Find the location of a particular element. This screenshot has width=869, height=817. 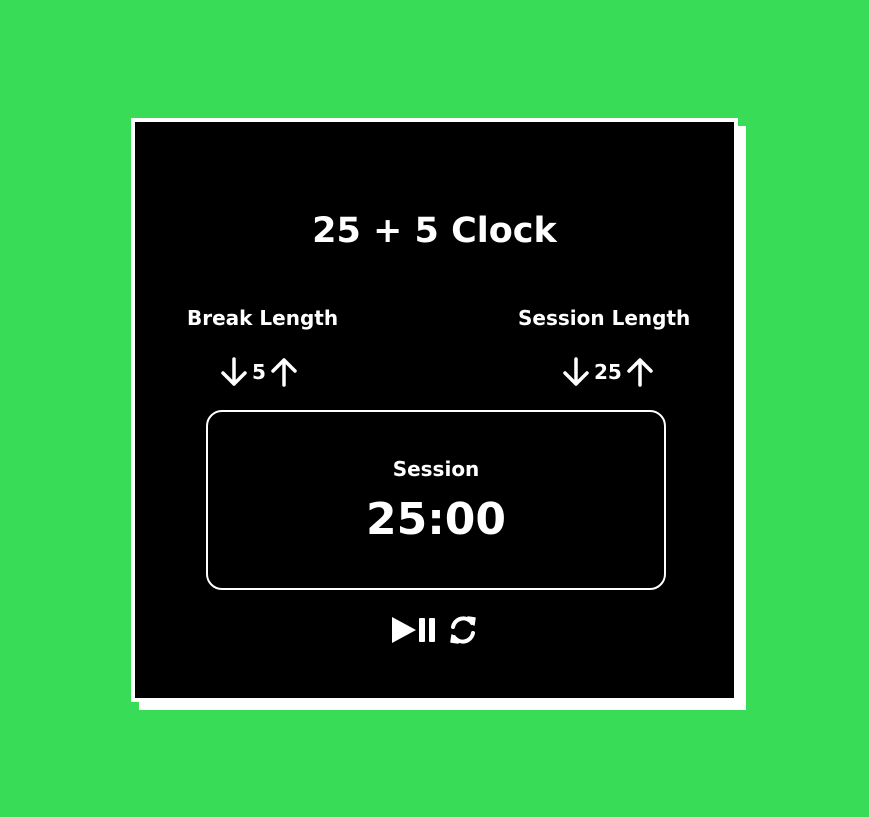

reset-button is located at coordinates (463, 630).